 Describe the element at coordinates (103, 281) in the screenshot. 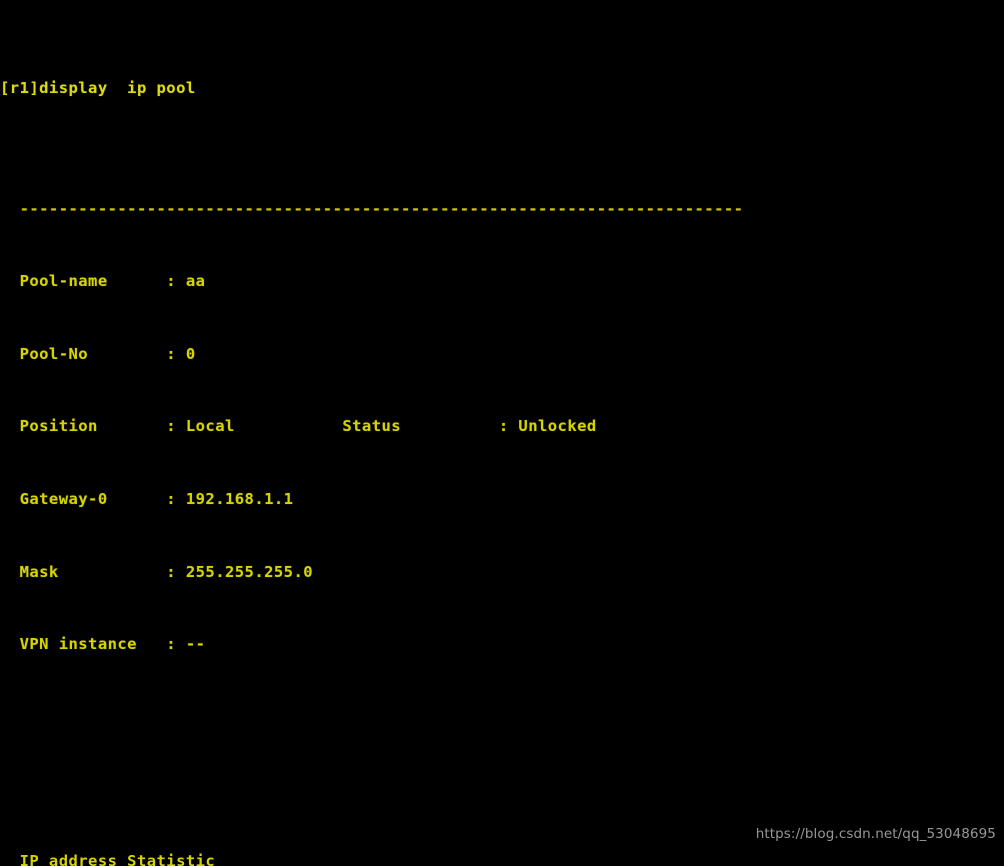

I see `pool-name-row: Pool-name : aa` at that location.